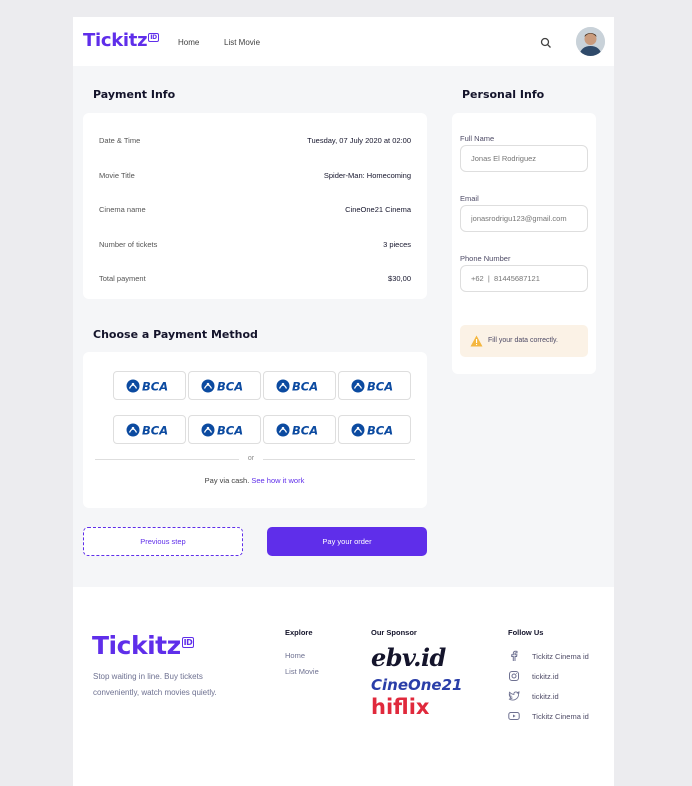 The height and width of the screenshot is (786, 692). What do you see at coordinates (339, 459) in the screenshot?
I see `divider-right` at bounding box center [339, 459].